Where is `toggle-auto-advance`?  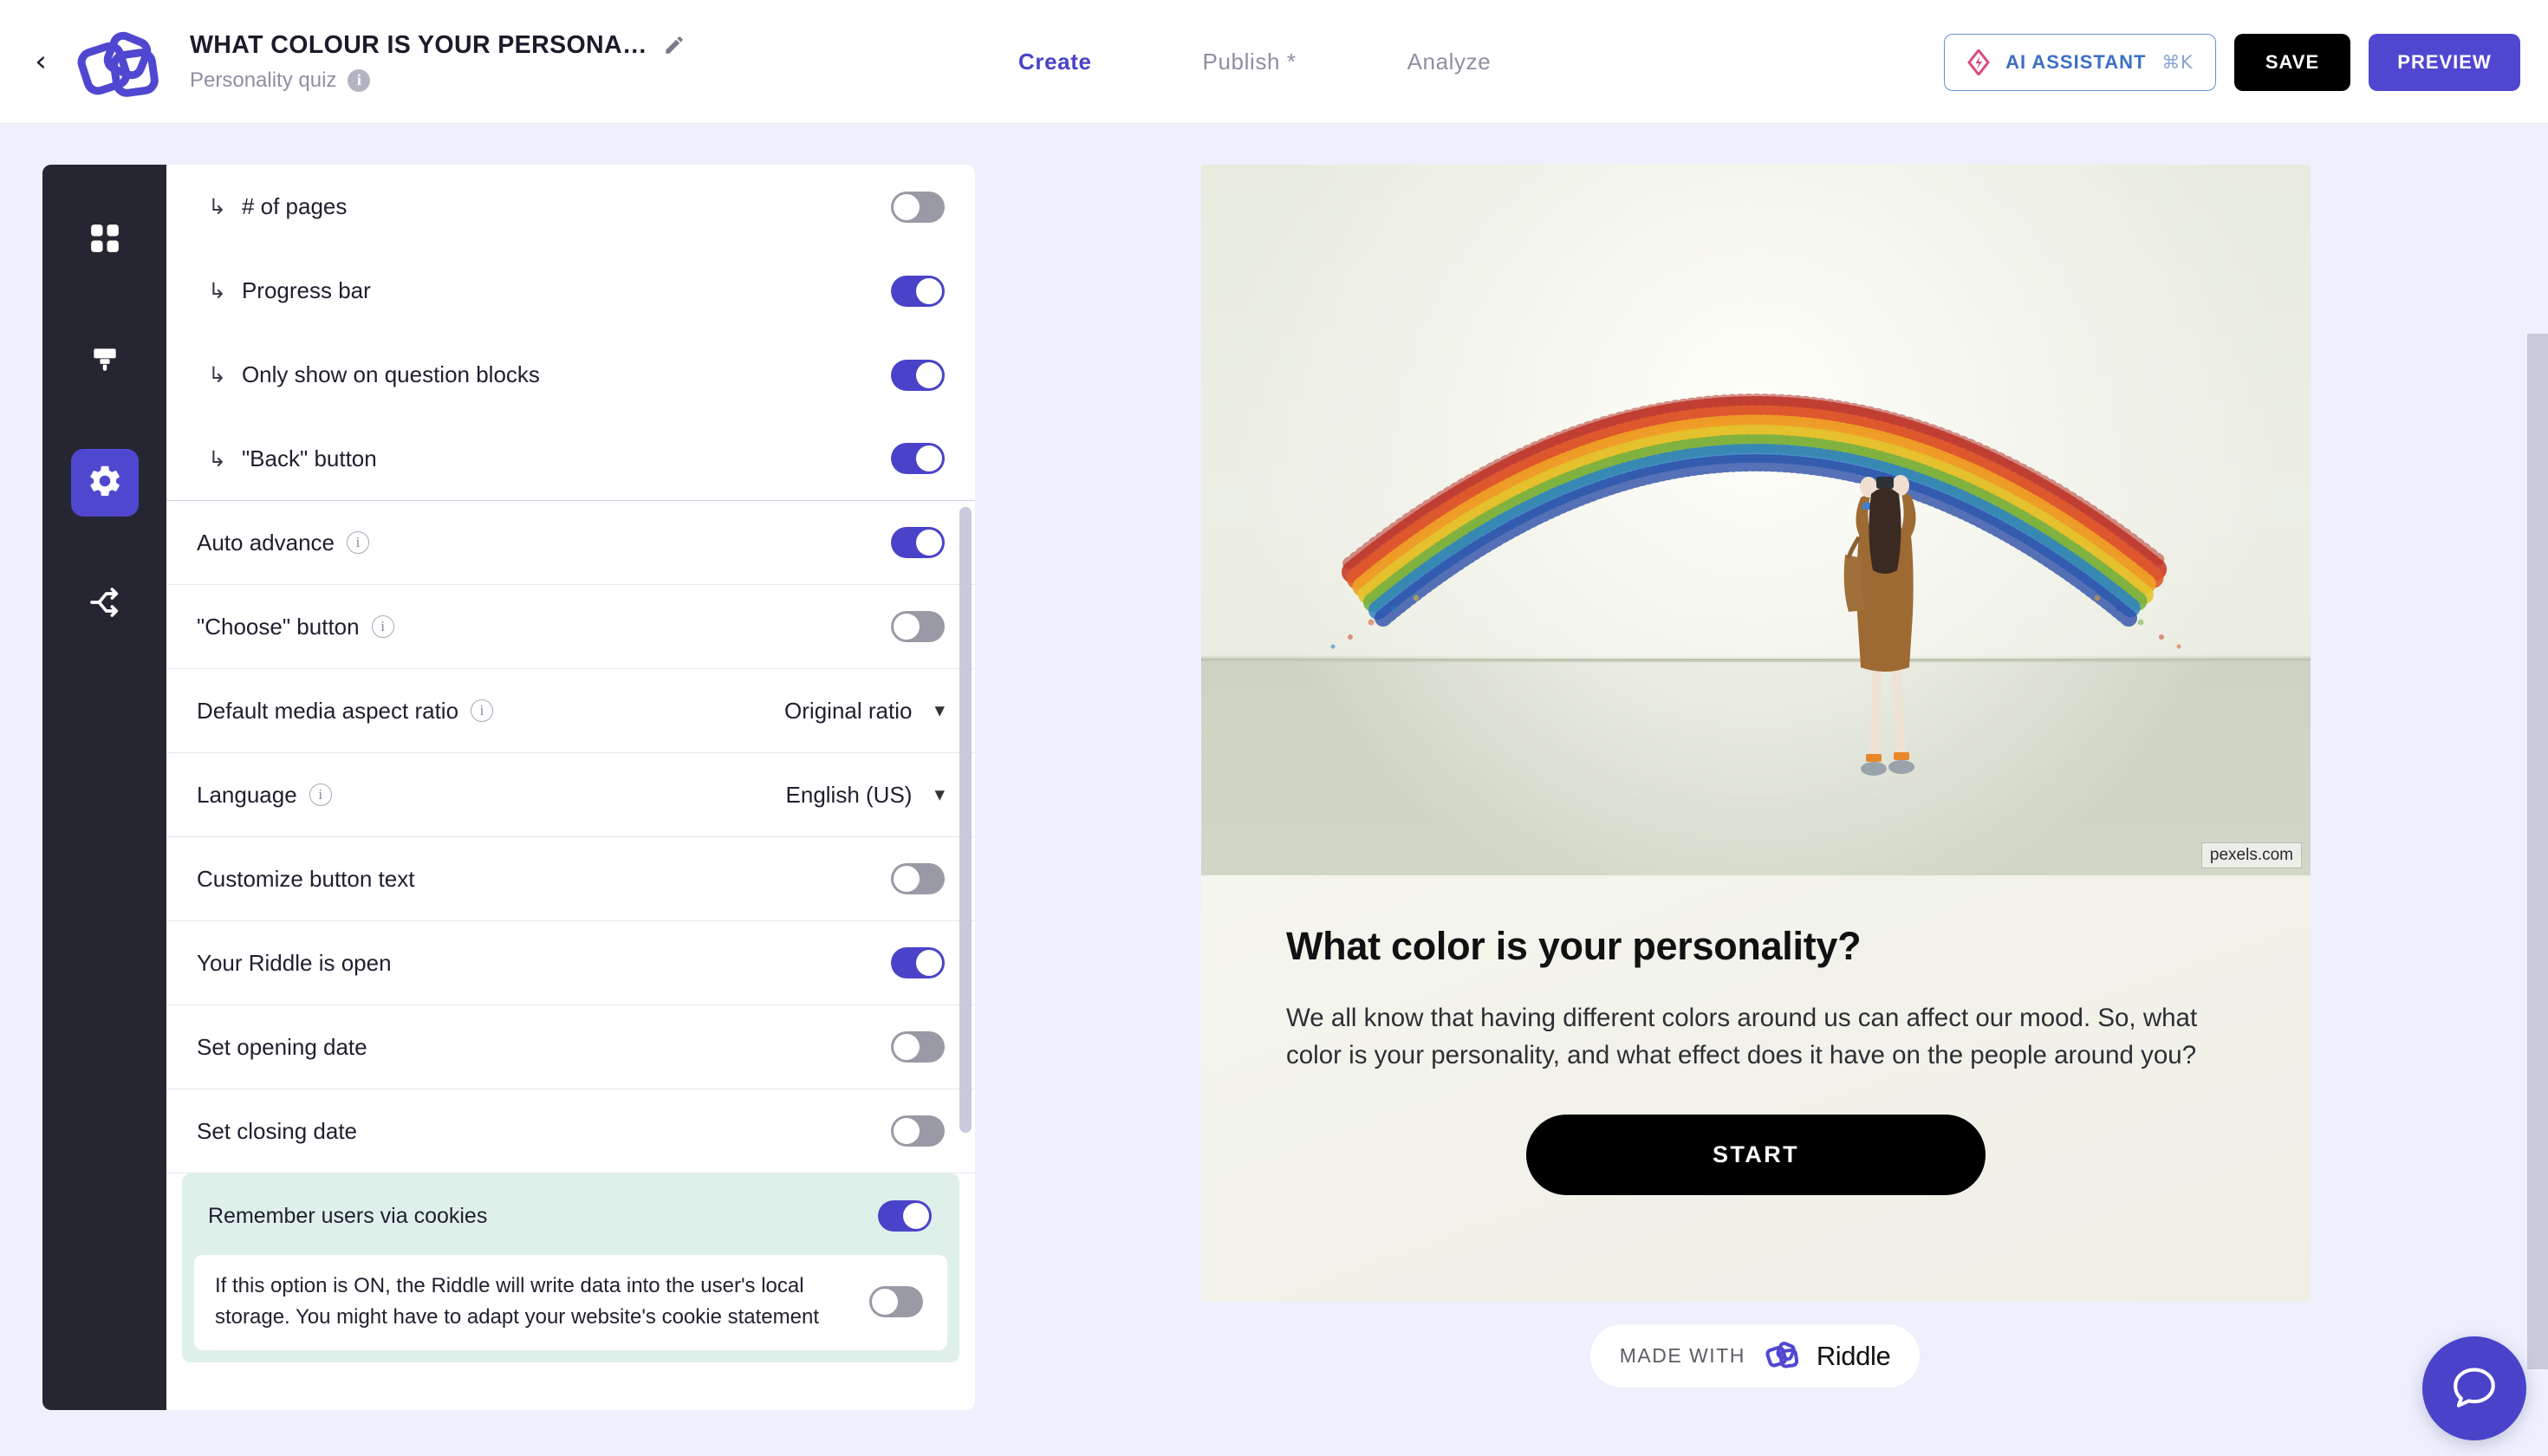
toggle-auto-advance is located at coordinates (918, 542).